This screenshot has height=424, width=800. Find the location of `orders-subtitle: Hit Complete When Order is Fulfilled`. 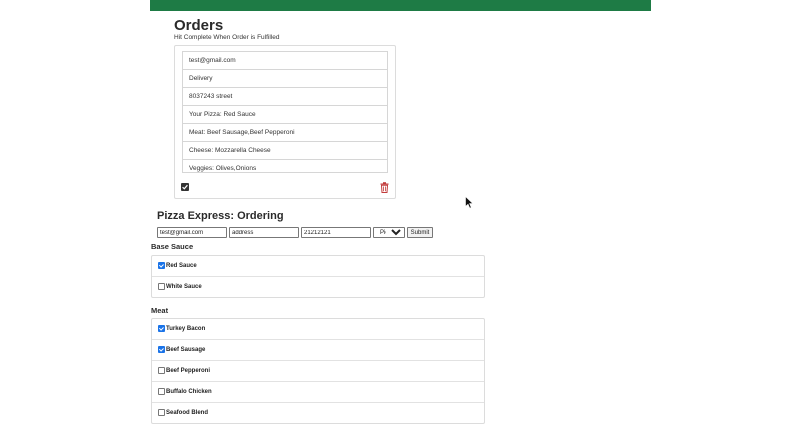

orders-subtitle: Hit Complete When Order is Fulfilled is located at coordinates (227, 37).